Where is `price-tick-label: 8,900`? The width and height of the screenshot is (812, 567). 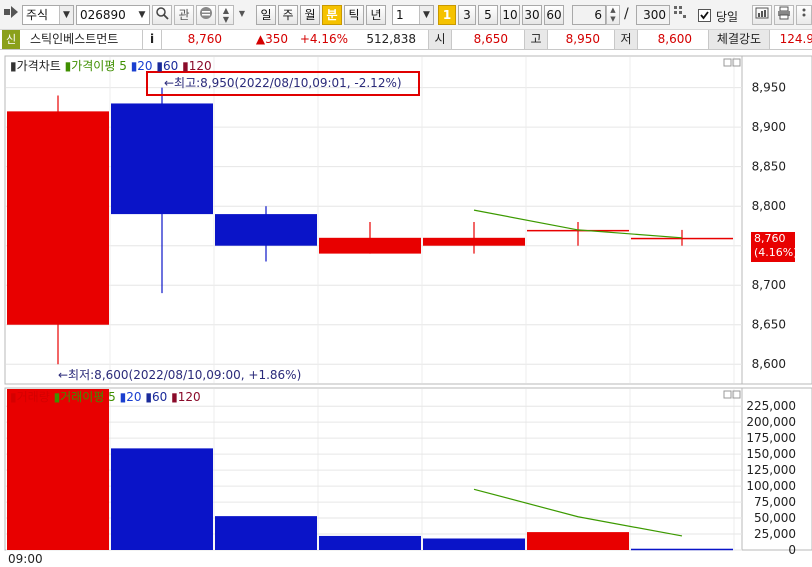
price-tick-label: 8,900 is located at coordinates (769, 127).